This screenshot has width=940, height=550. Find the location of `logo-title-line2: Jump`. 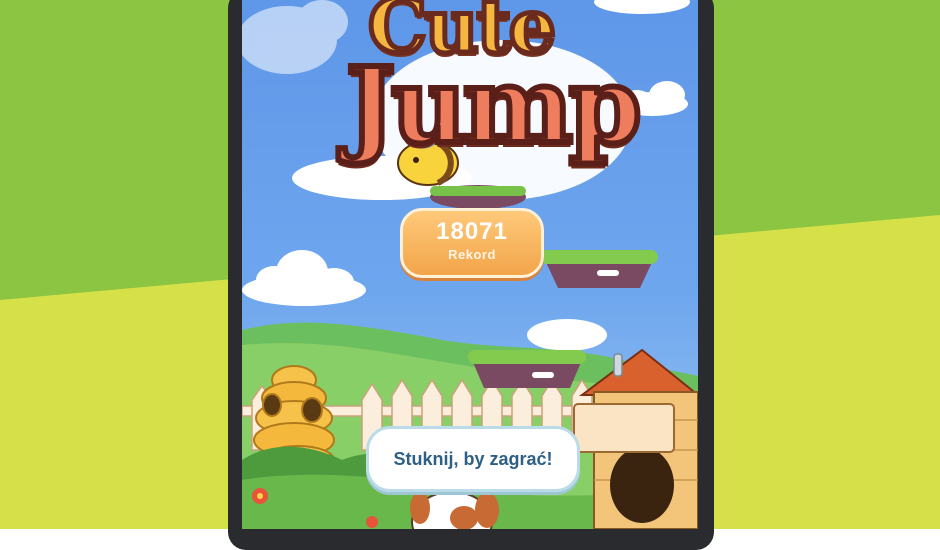

logo-title-line2: Jump is located at coordinates (494, 105).